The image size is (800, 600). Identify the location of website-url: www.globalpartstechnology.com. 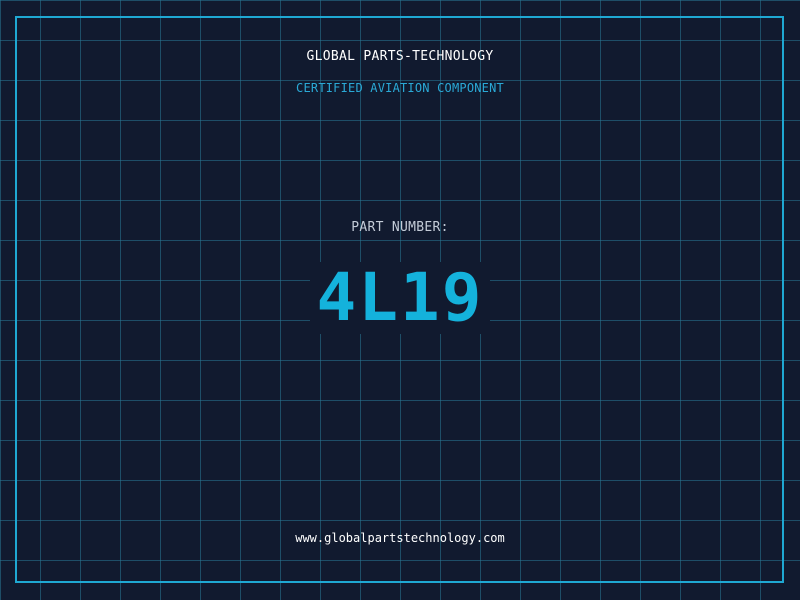
(400, 538).